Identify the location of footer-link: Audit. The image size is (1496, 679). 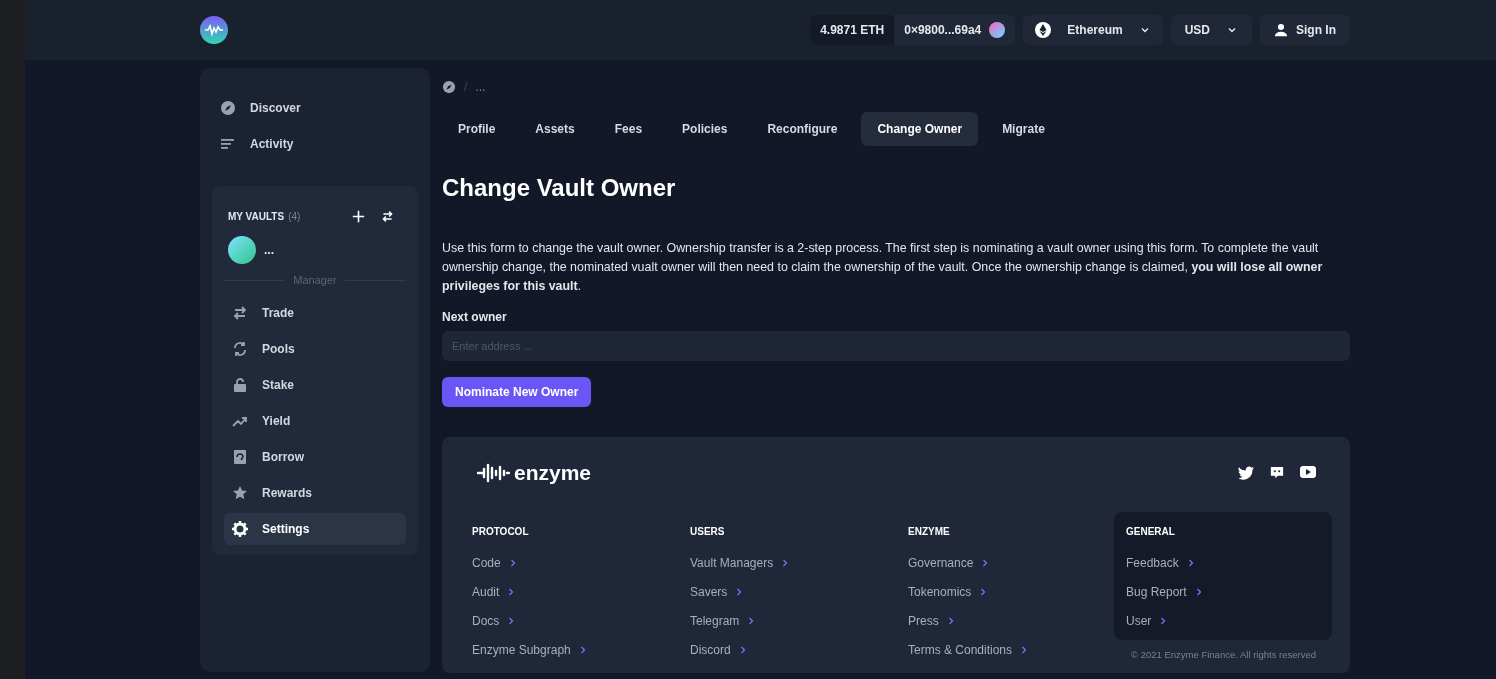
(494, 592).